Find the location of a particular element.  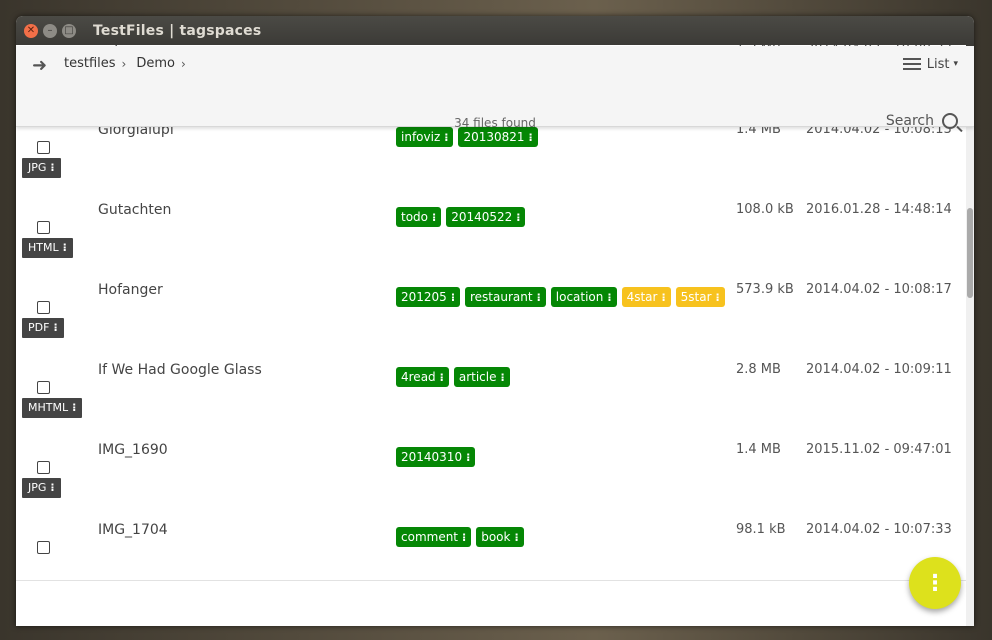

tag-chip: 4read ⁝ is located at coordinates (422, 377).